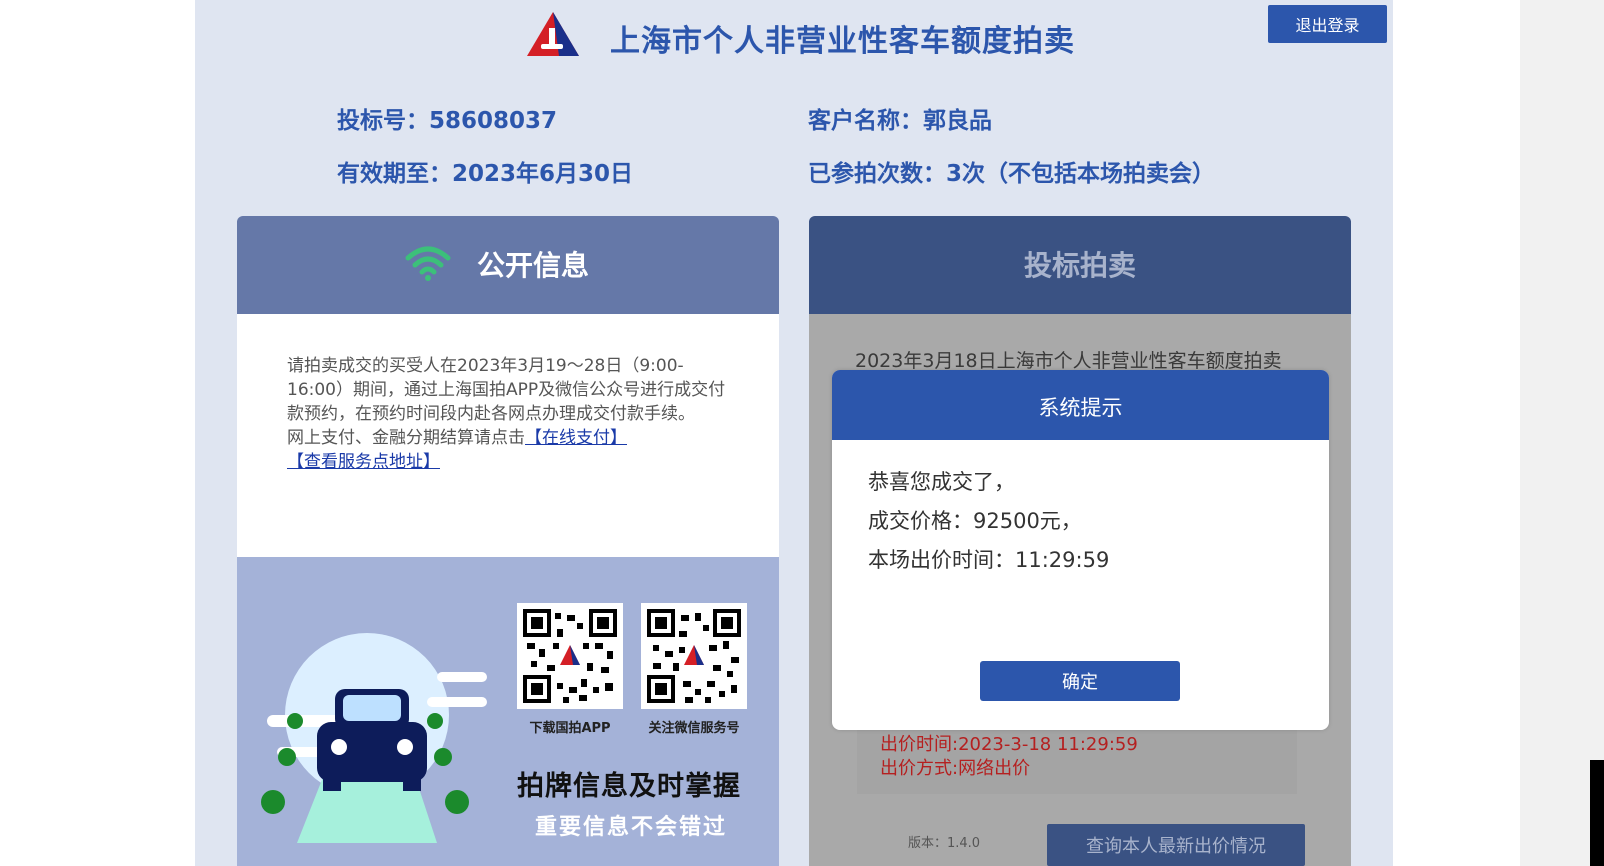  I want to click on confirm-button: 确定, so click(1080, 681).